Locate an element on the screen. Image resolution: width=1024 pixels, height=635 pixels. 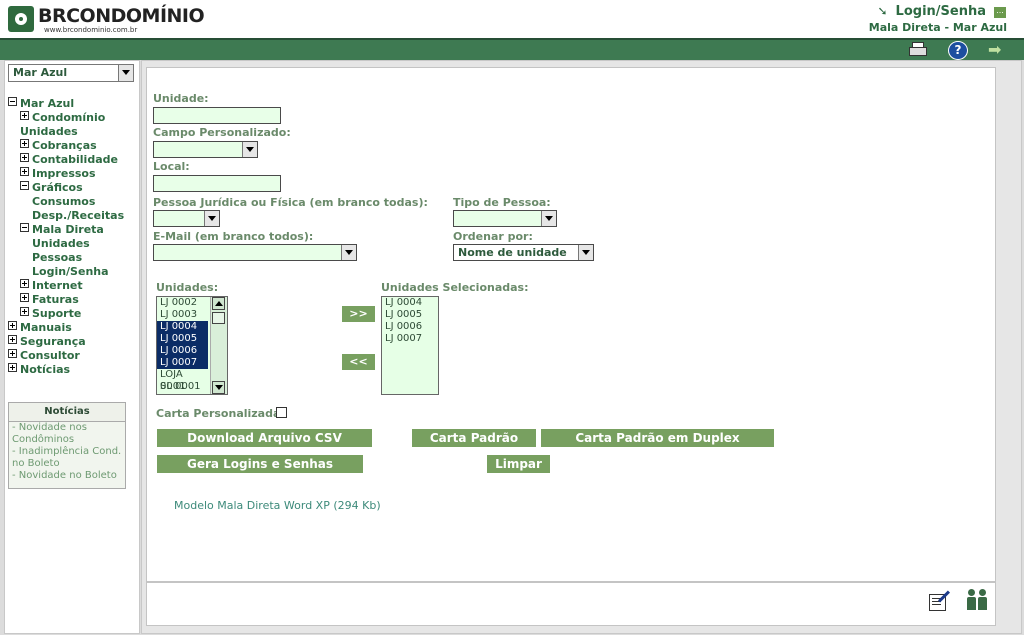
printer-icon is located at coordinates (918, 49).